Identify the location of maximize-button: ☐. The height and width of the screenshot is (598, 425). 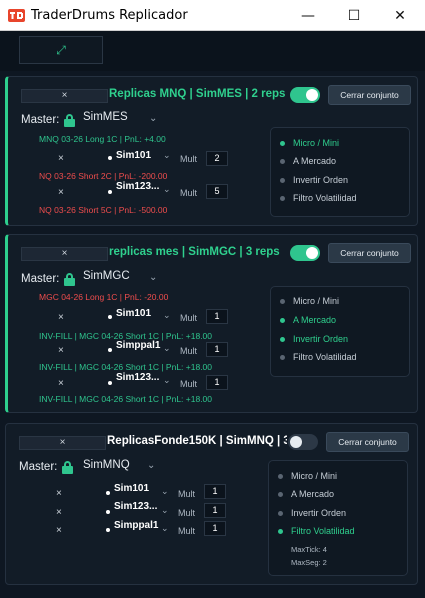
(354, 15).